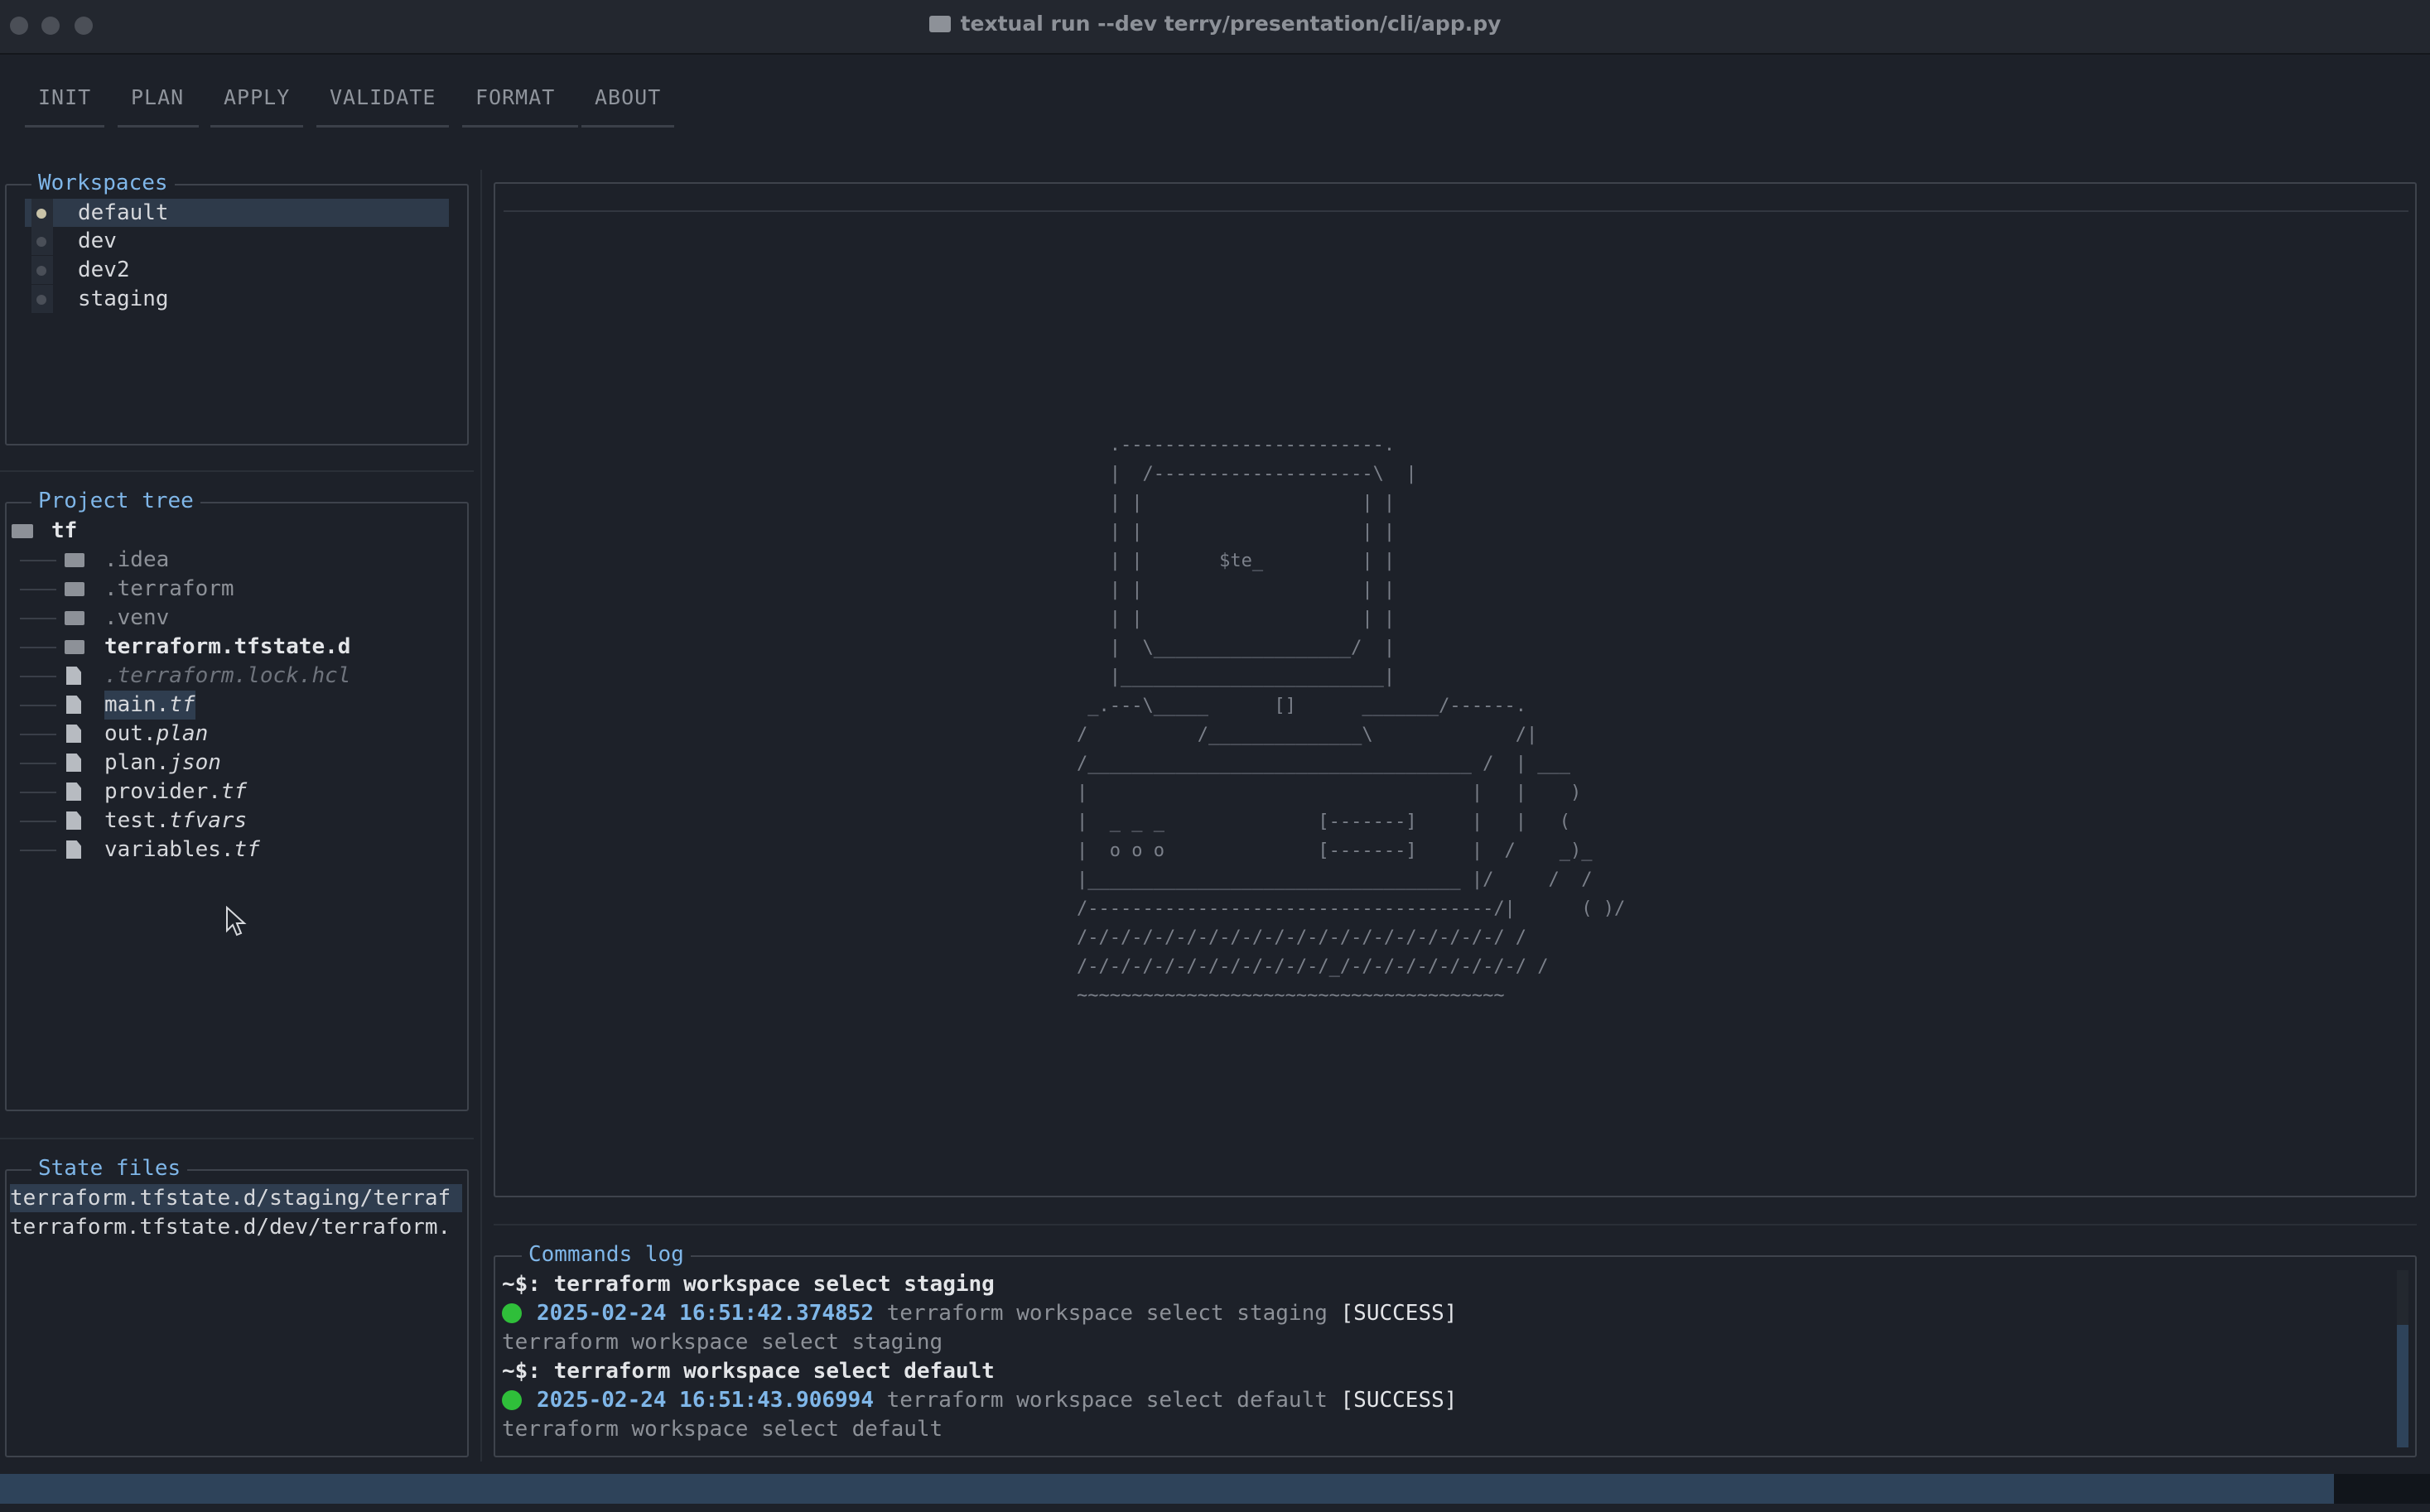 Image resolution: width=2430 pixels, height=1512 pixels. Describe the element at coordinates (2382, 1489) in the screenshot. I see `status-bar-end` at that location.